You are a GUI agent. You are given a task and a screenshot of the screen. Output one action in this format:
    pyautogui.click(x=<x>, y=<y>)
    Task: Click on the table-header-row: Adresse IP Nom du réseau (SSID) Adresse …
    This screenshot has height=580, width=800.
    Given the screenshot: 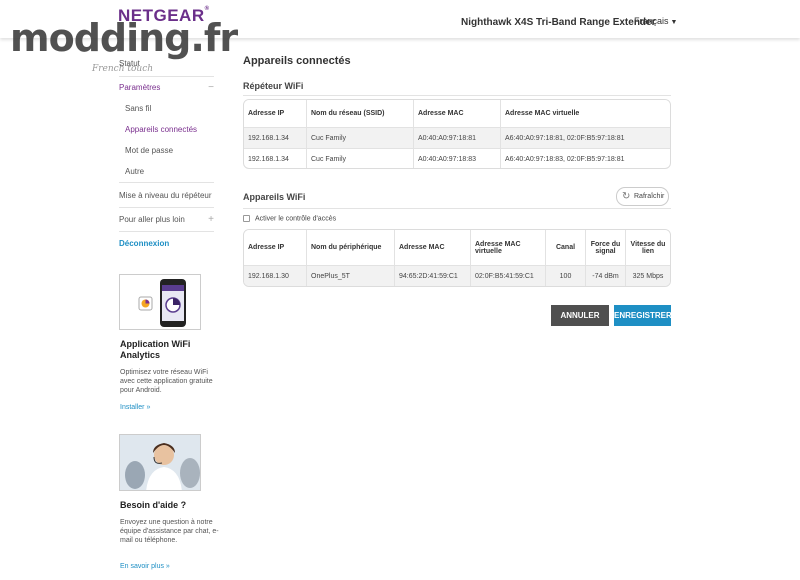 What is the action you would take?
    pyautogui.click(x=457, y=113)
    